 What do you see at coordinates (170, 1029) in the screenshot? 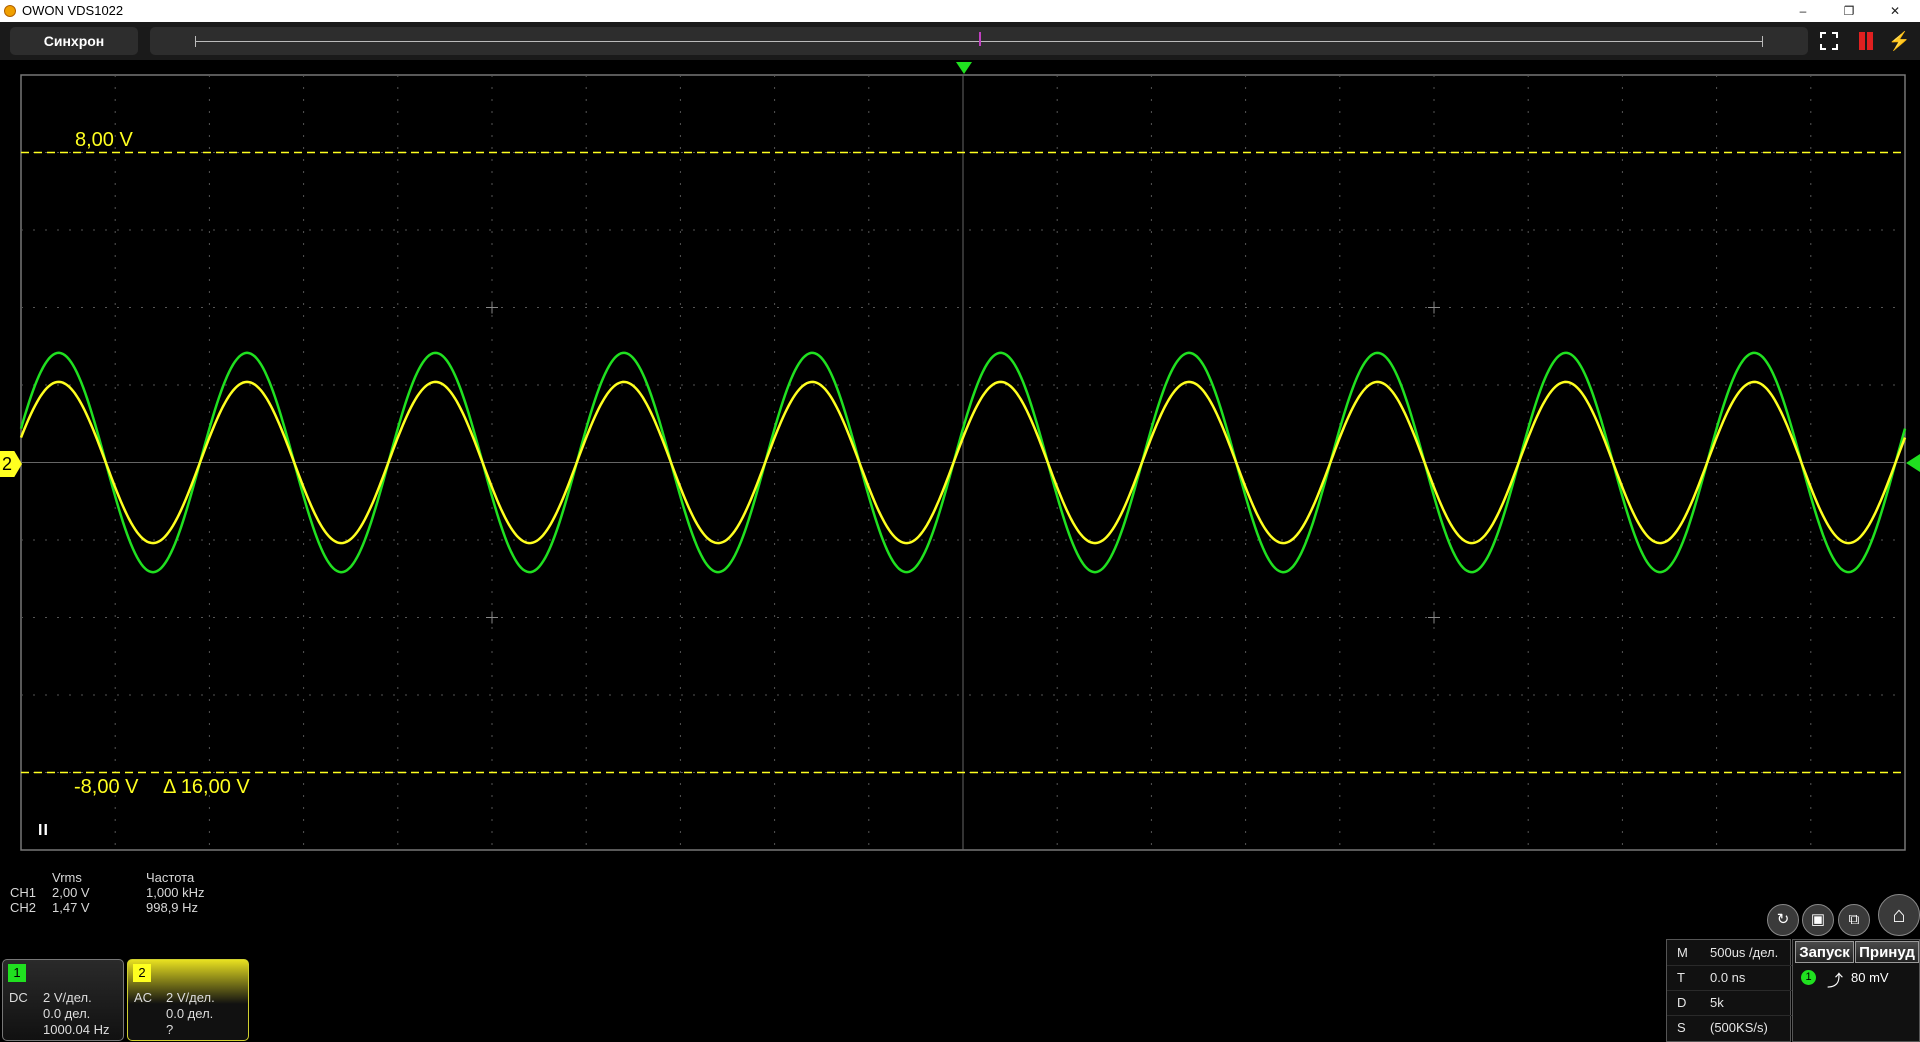
I see `channel-frequency: ?` at bounding box center [170, 1029].